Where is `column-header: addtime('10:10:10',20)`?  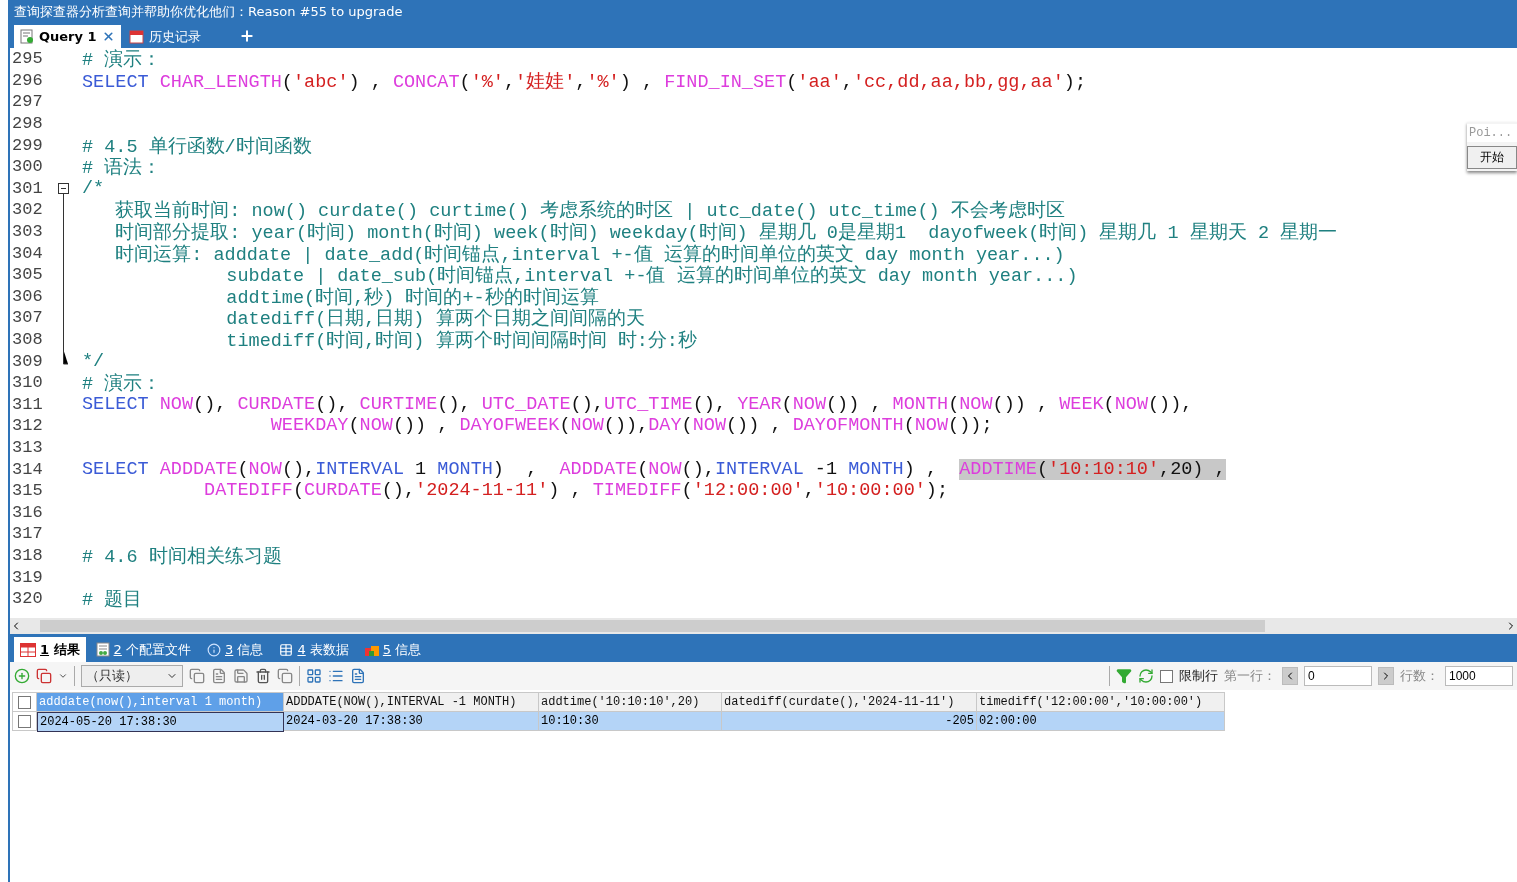
column-header: addtime('10:10:10',20) is located at coordinates (630, 702).